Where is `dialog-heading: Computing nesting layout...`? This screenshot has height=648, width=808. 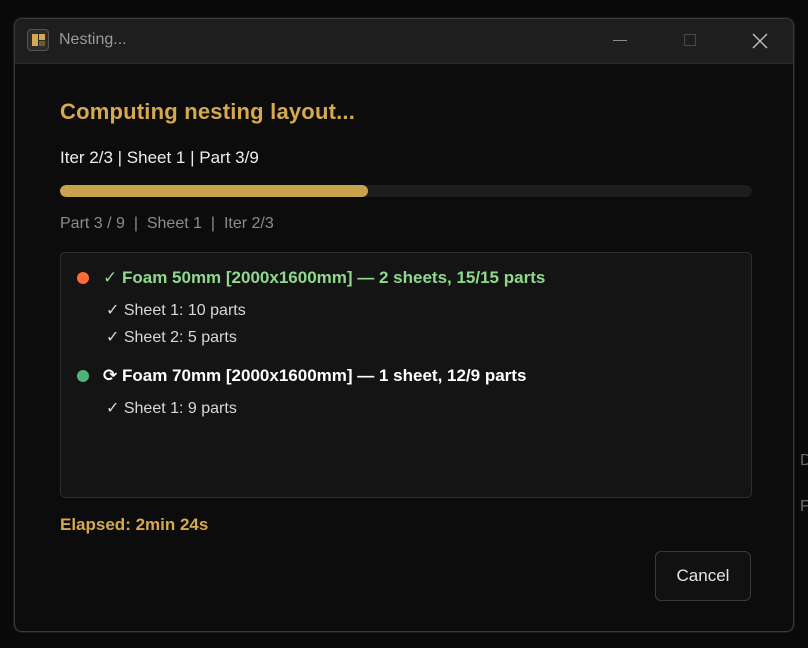
dialog-heading: Computing nesting layout... is located at coordinates (208, 111).